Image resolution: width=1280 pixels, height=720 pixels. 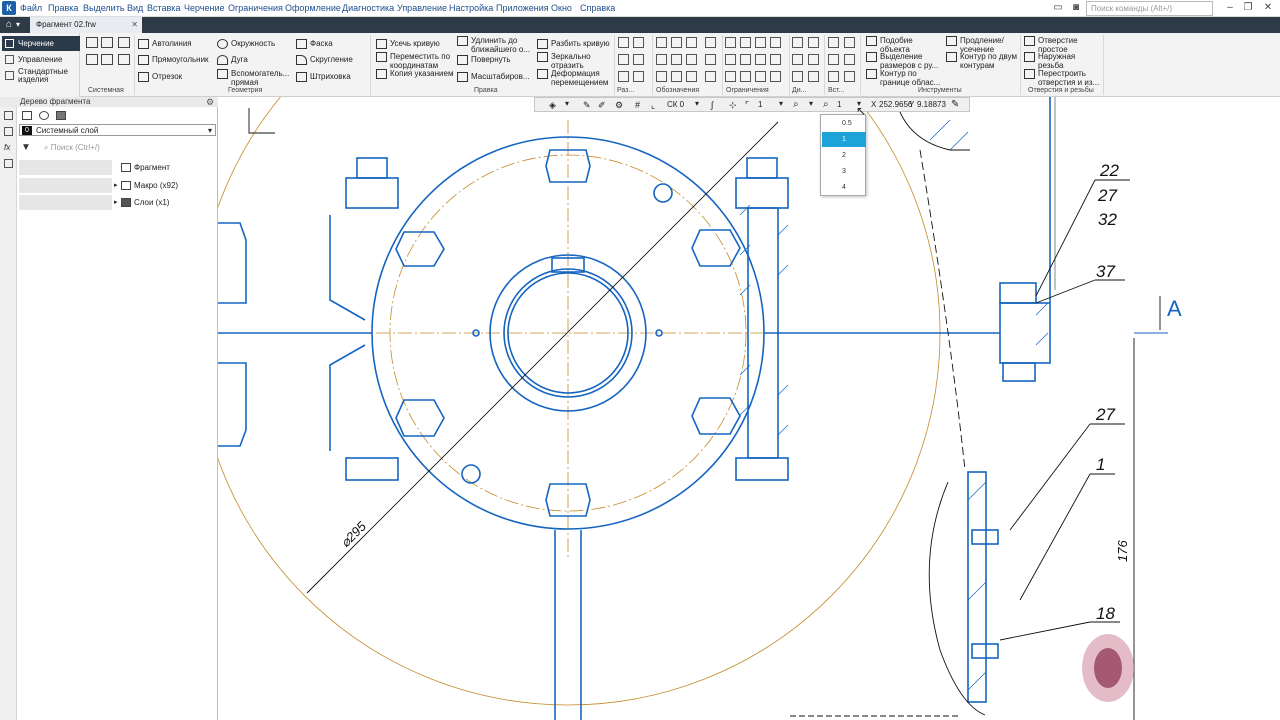 I want to click on external-thread-button: Наружная резьба, so click(x=1062, y=61).